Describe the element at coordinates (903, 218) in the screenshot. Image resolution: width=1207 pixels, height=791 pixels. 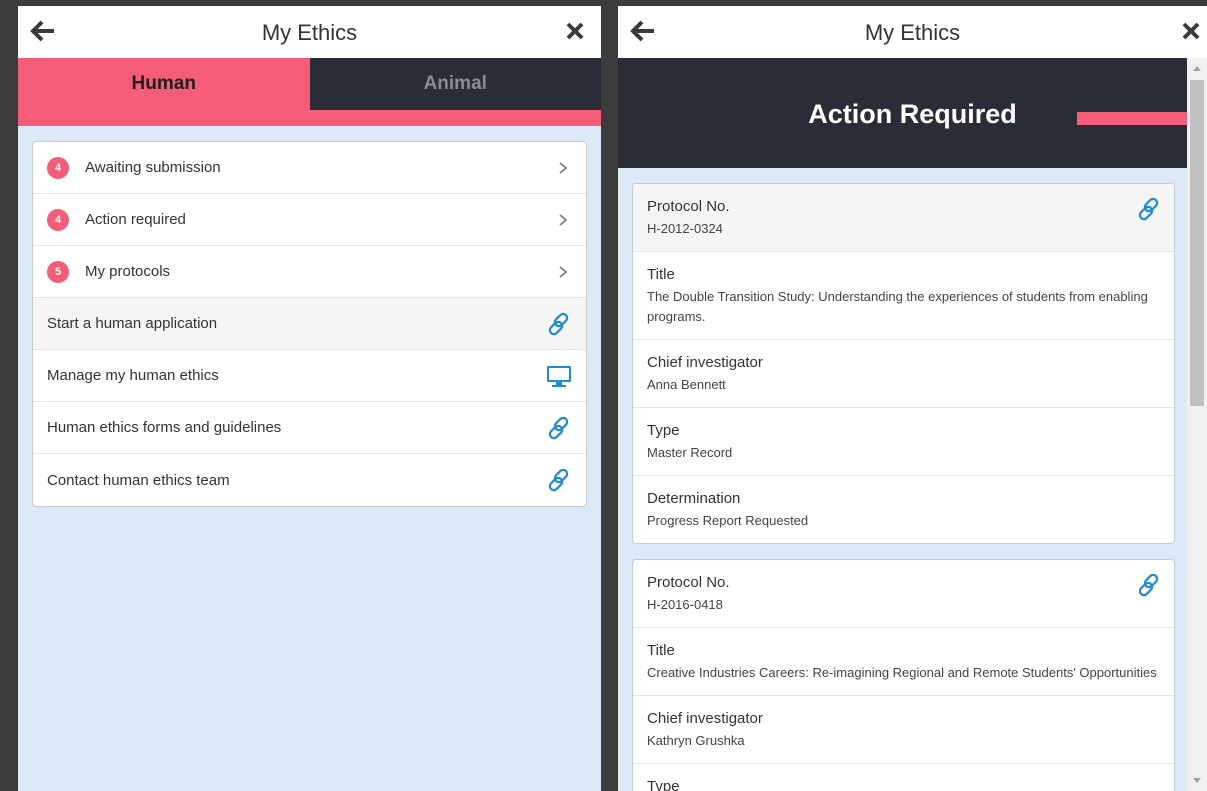
I see `protocol-number-field: Protocol No. H-2012-0324` at that location.